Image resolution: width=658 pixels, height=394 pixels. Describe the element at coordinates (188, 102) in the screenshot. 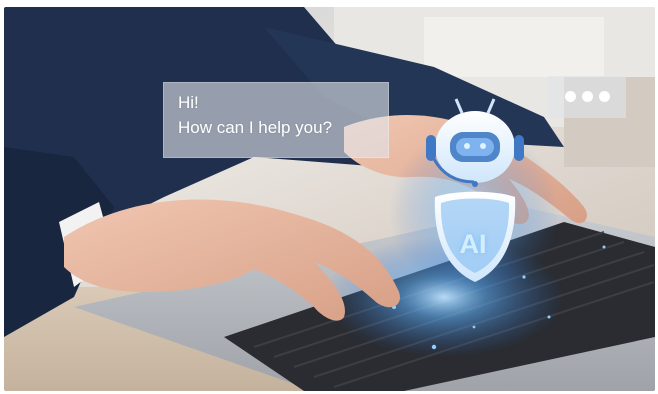

I see `chat-greeting-text: Hi!` at that location.